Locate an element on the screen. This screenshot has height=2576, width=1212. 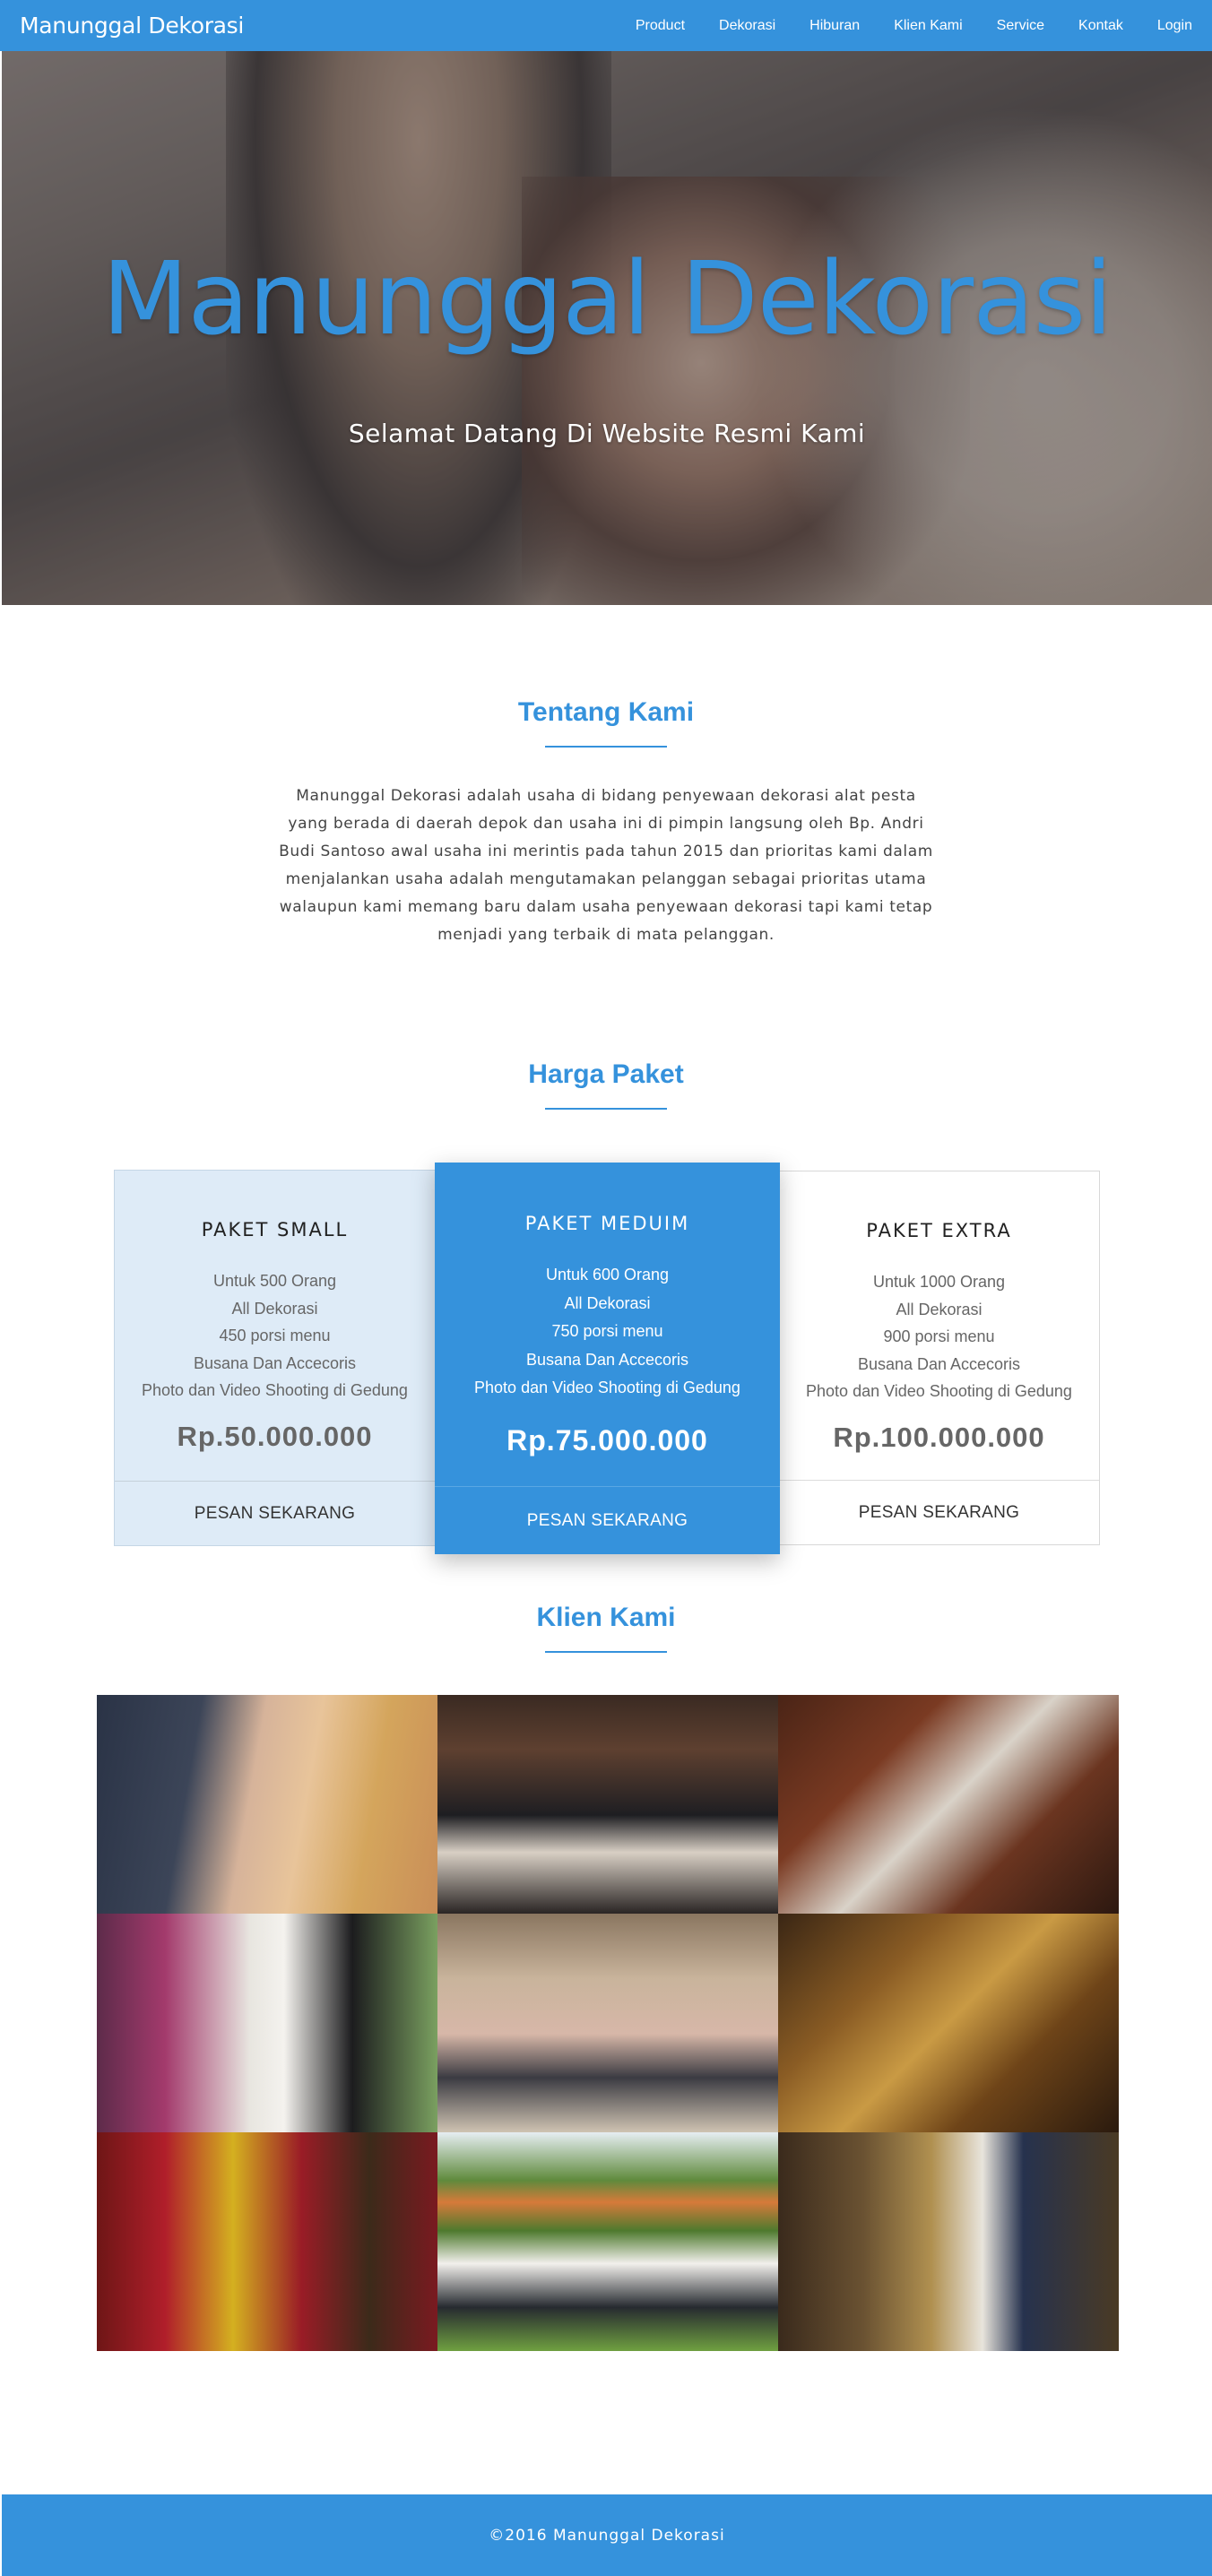
clients-divider is located at coordinates (606, 1652).